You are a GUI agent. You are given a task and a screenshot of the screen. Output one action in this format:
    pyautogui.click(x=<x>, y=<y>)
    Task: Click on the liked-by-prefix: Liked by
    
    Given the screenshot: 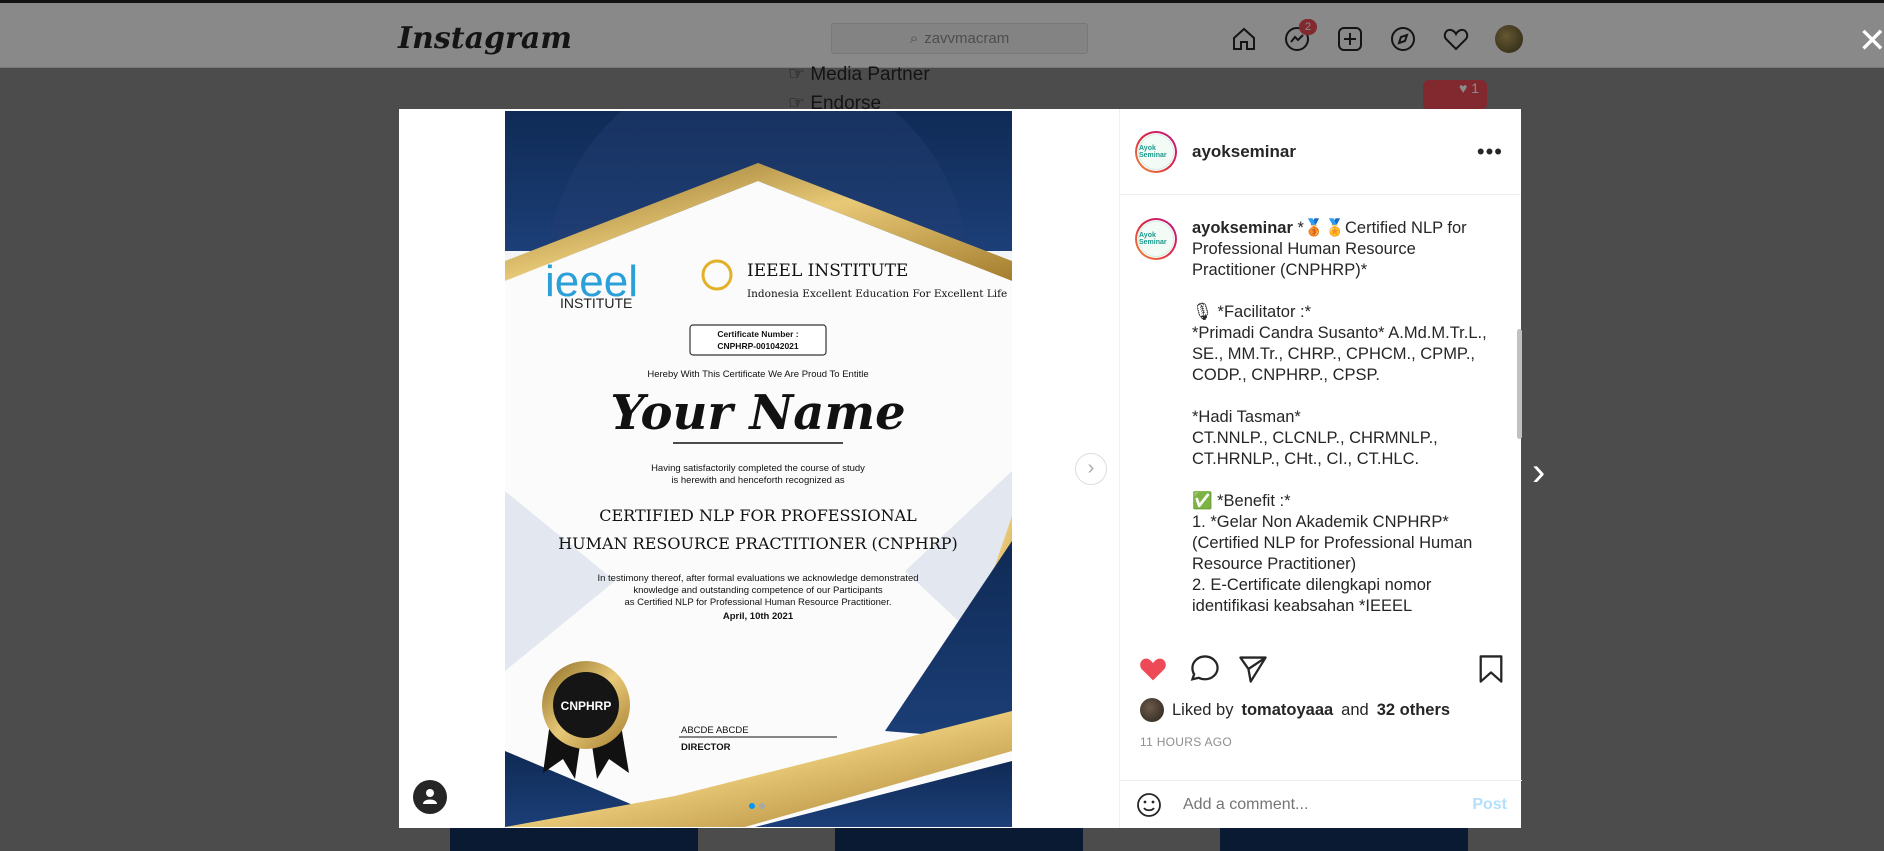 What is the action you would take?
    pyautogui.click(x=1203, y=709)
    